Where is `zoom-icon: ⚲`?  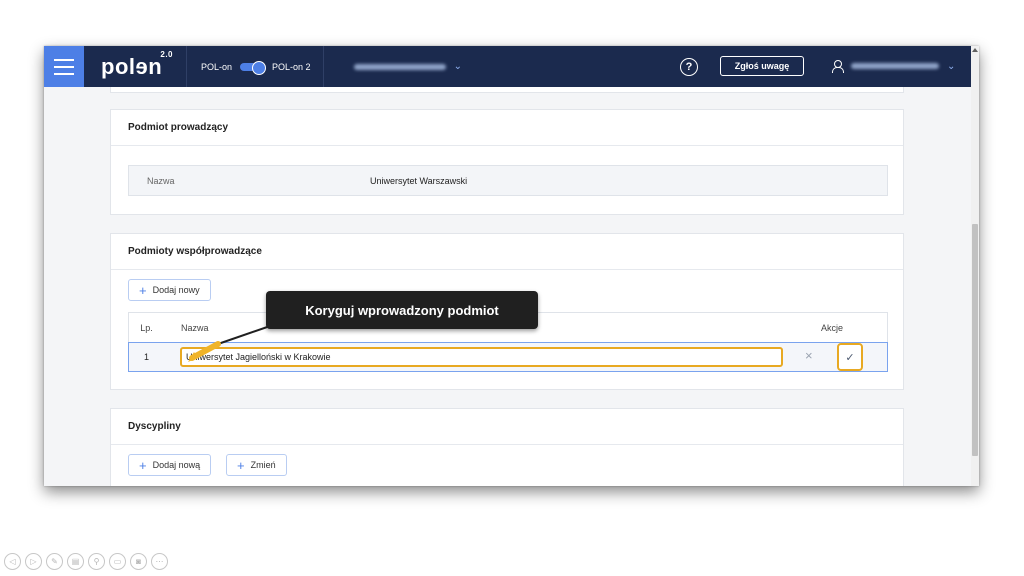 zoom-icon: ⚲ is located at coordinates (96, 561).